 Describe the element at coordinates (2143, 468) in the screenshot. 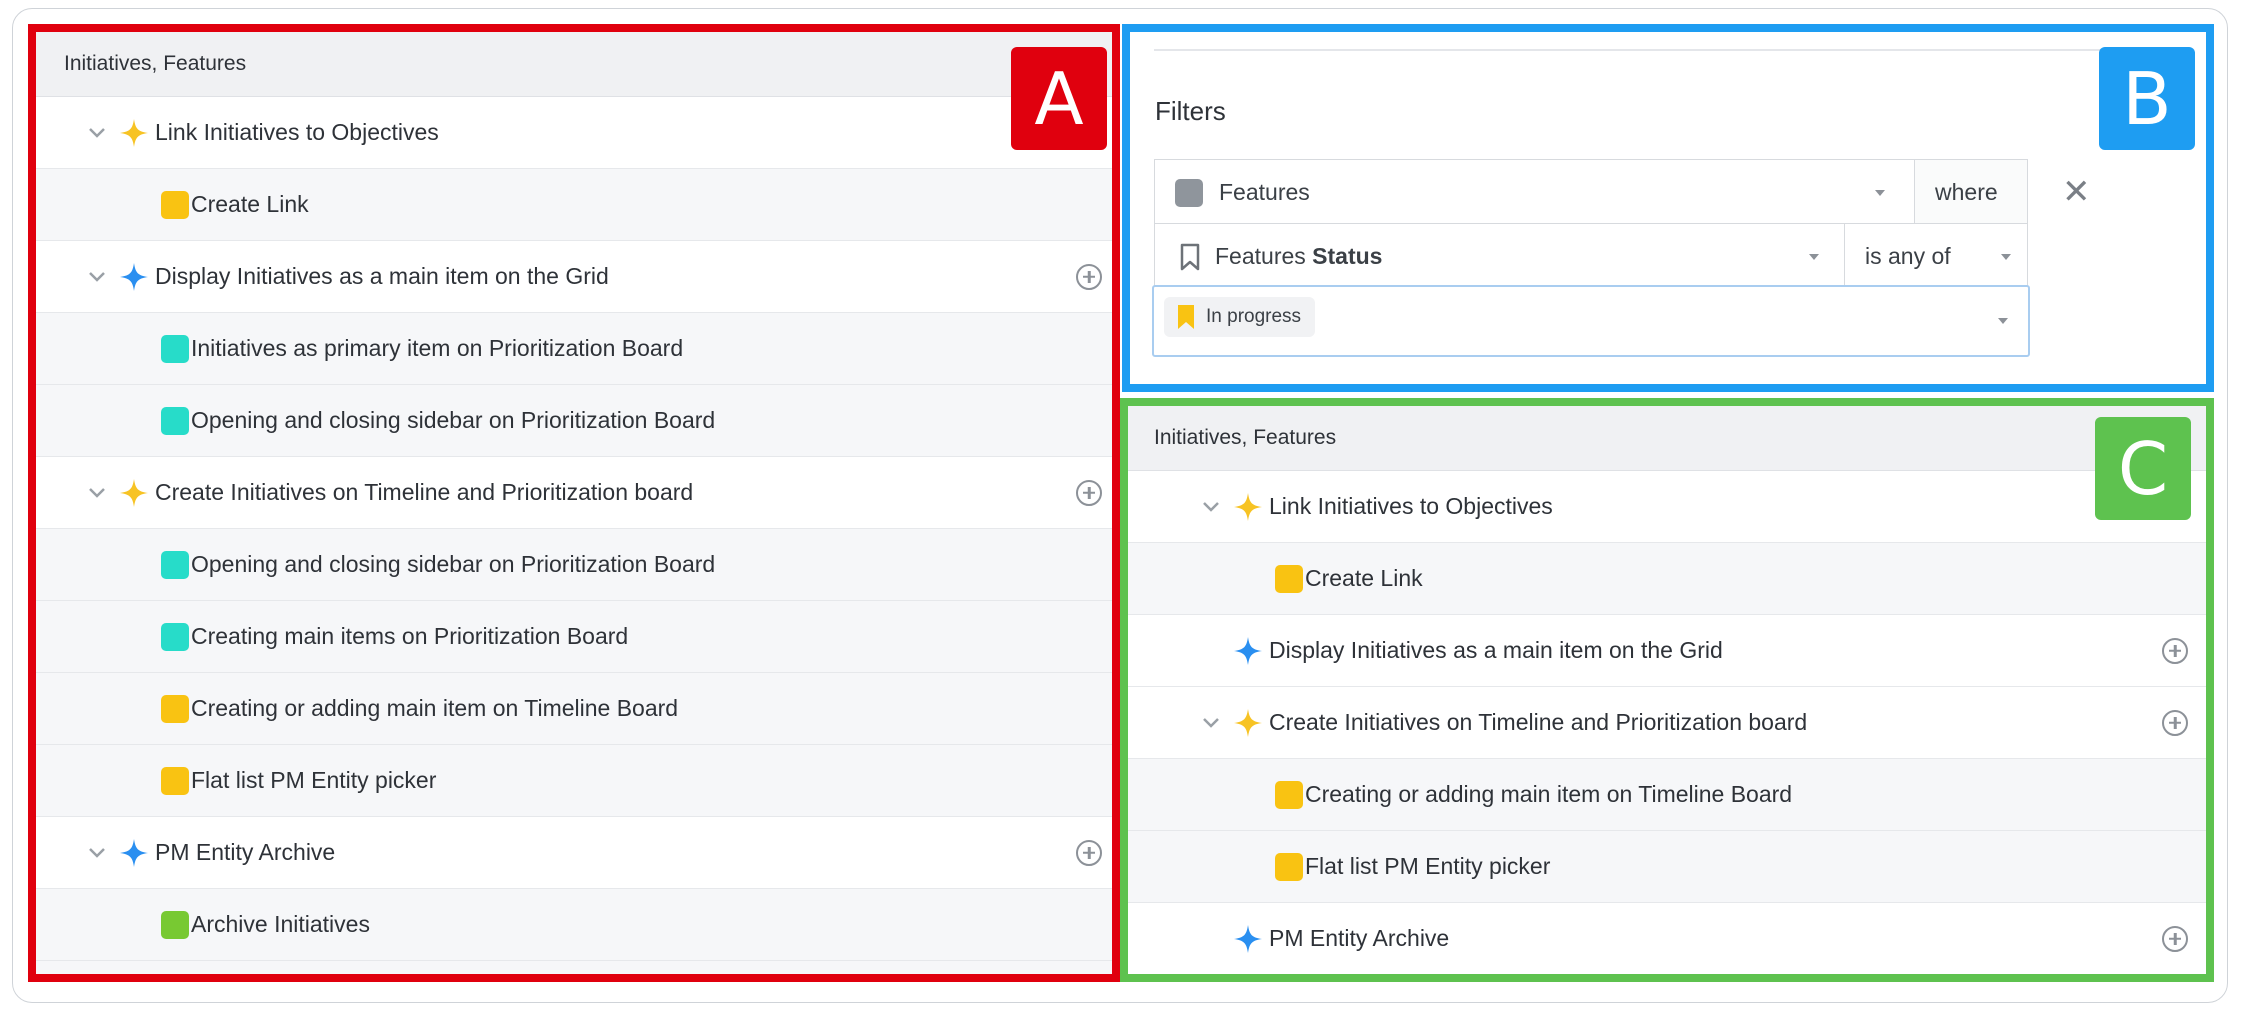

I see `panel-c-badge: C` at that location.